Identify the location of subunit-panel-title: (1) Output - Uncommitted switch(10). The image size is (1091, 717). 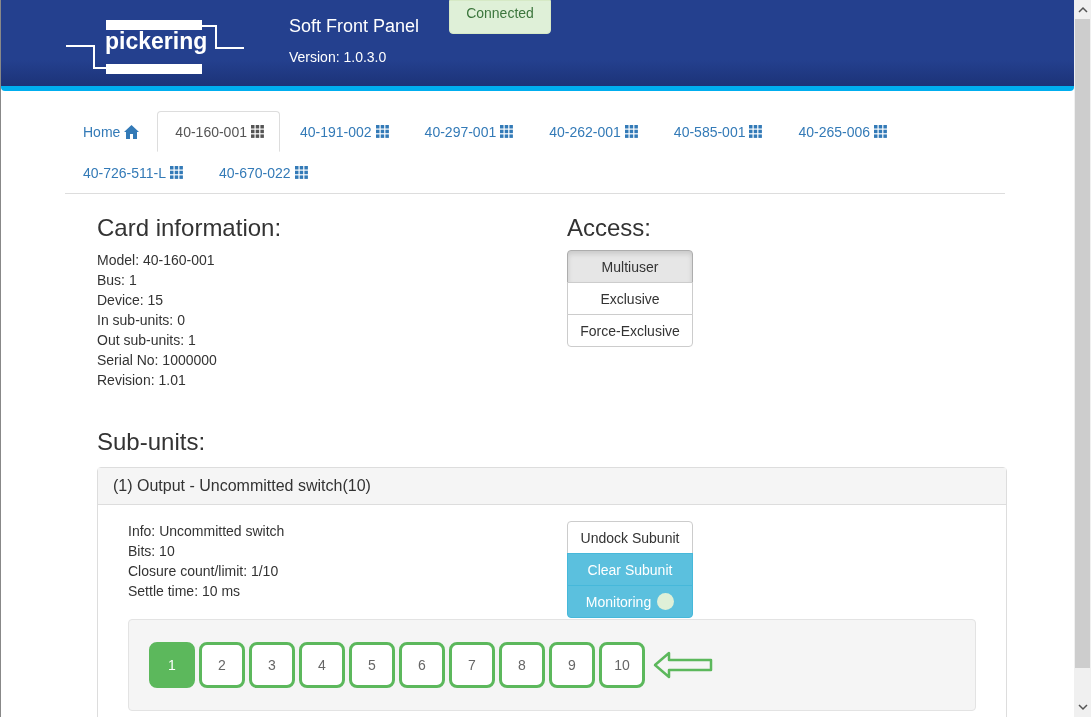
(552, 486).